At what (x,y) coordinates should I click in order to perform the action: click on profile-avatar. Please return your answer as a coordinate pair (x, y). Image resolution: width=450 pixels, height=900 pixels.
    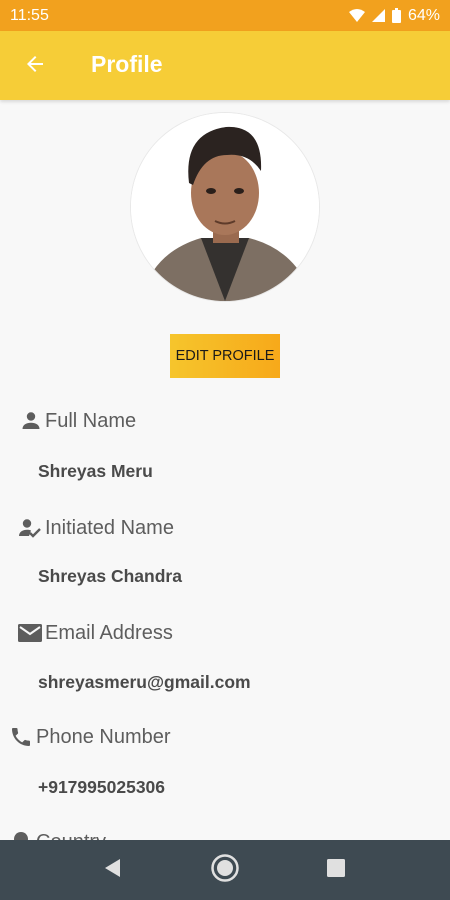
    Looking at the image, I should click on (225, 207).